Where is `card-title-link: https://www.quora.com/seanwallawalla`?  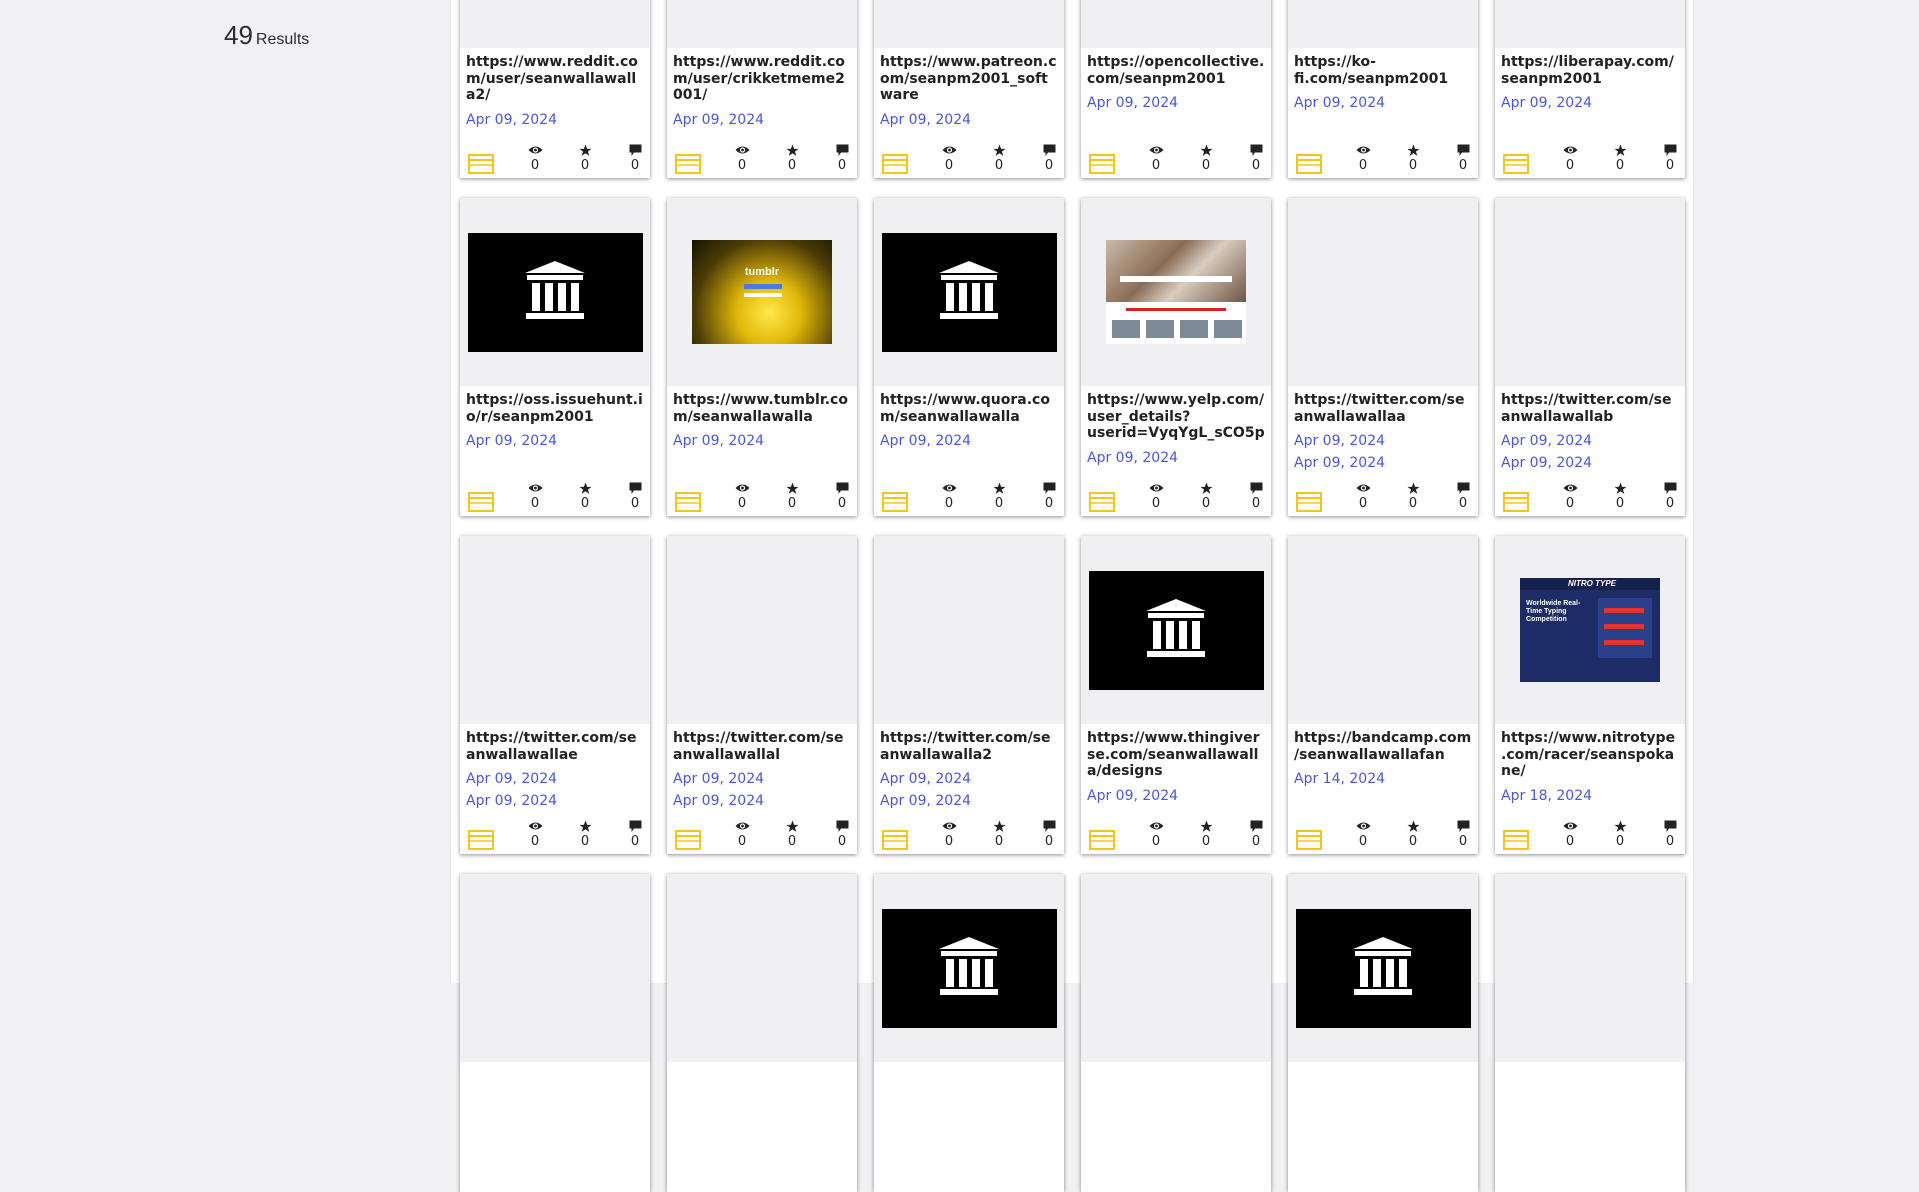 card-title-link: https://www.quora.com/seanwallawalla is located at coordinates (969, 408).